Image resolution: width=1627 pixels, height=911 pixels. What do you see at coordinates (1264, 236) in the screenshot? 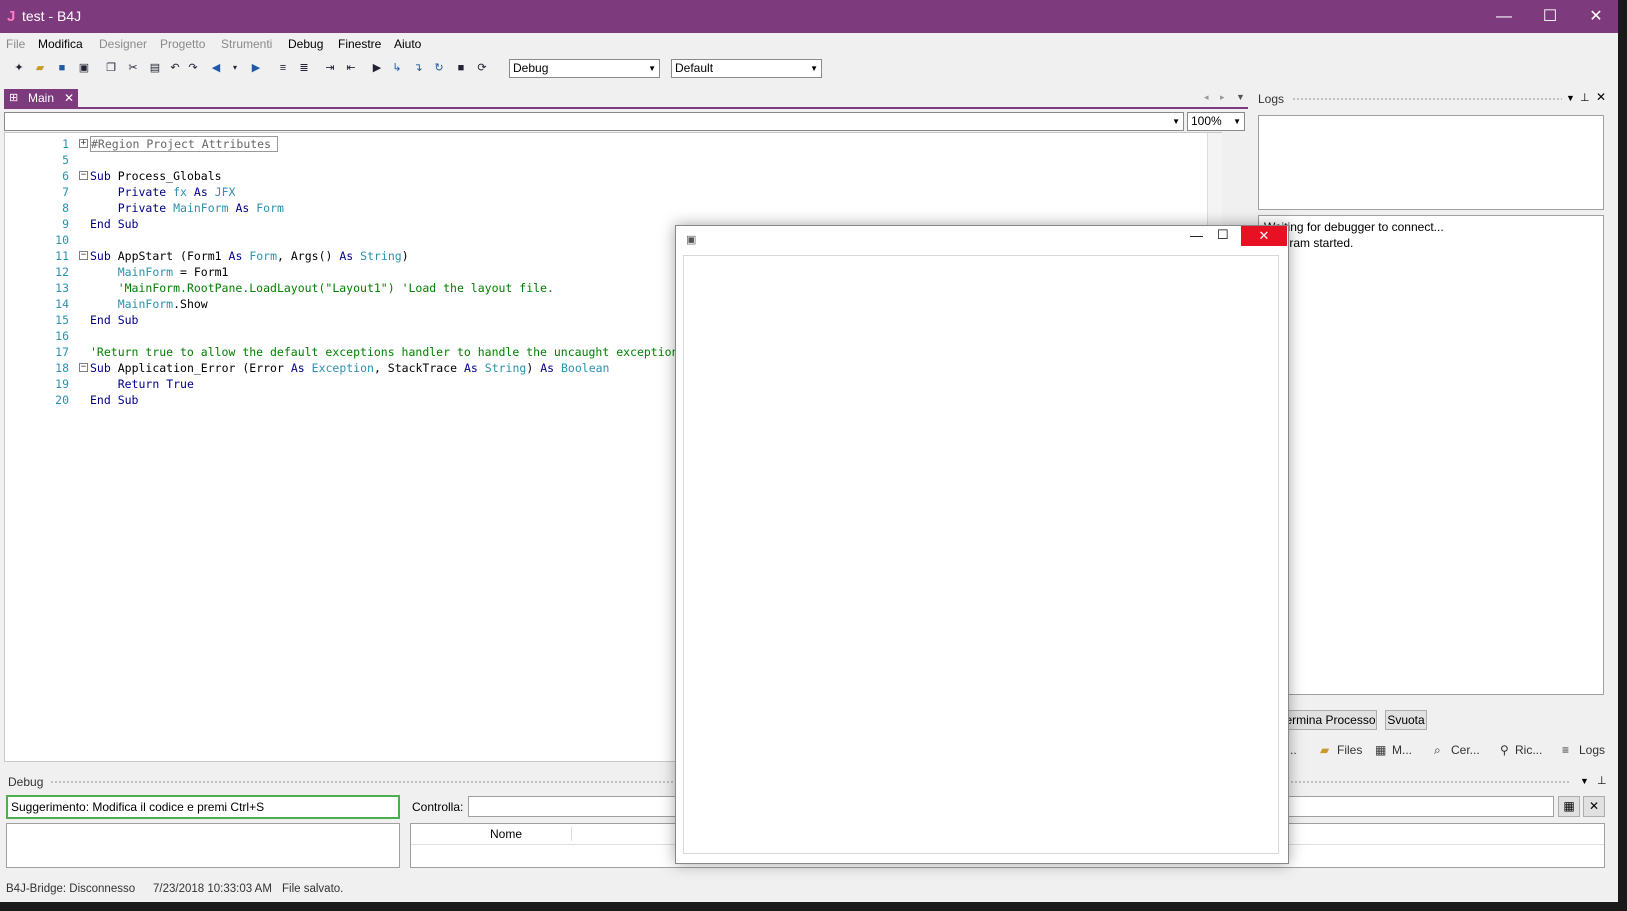
I see `form-close-button: ✕` at bounding box center [1264, 236].